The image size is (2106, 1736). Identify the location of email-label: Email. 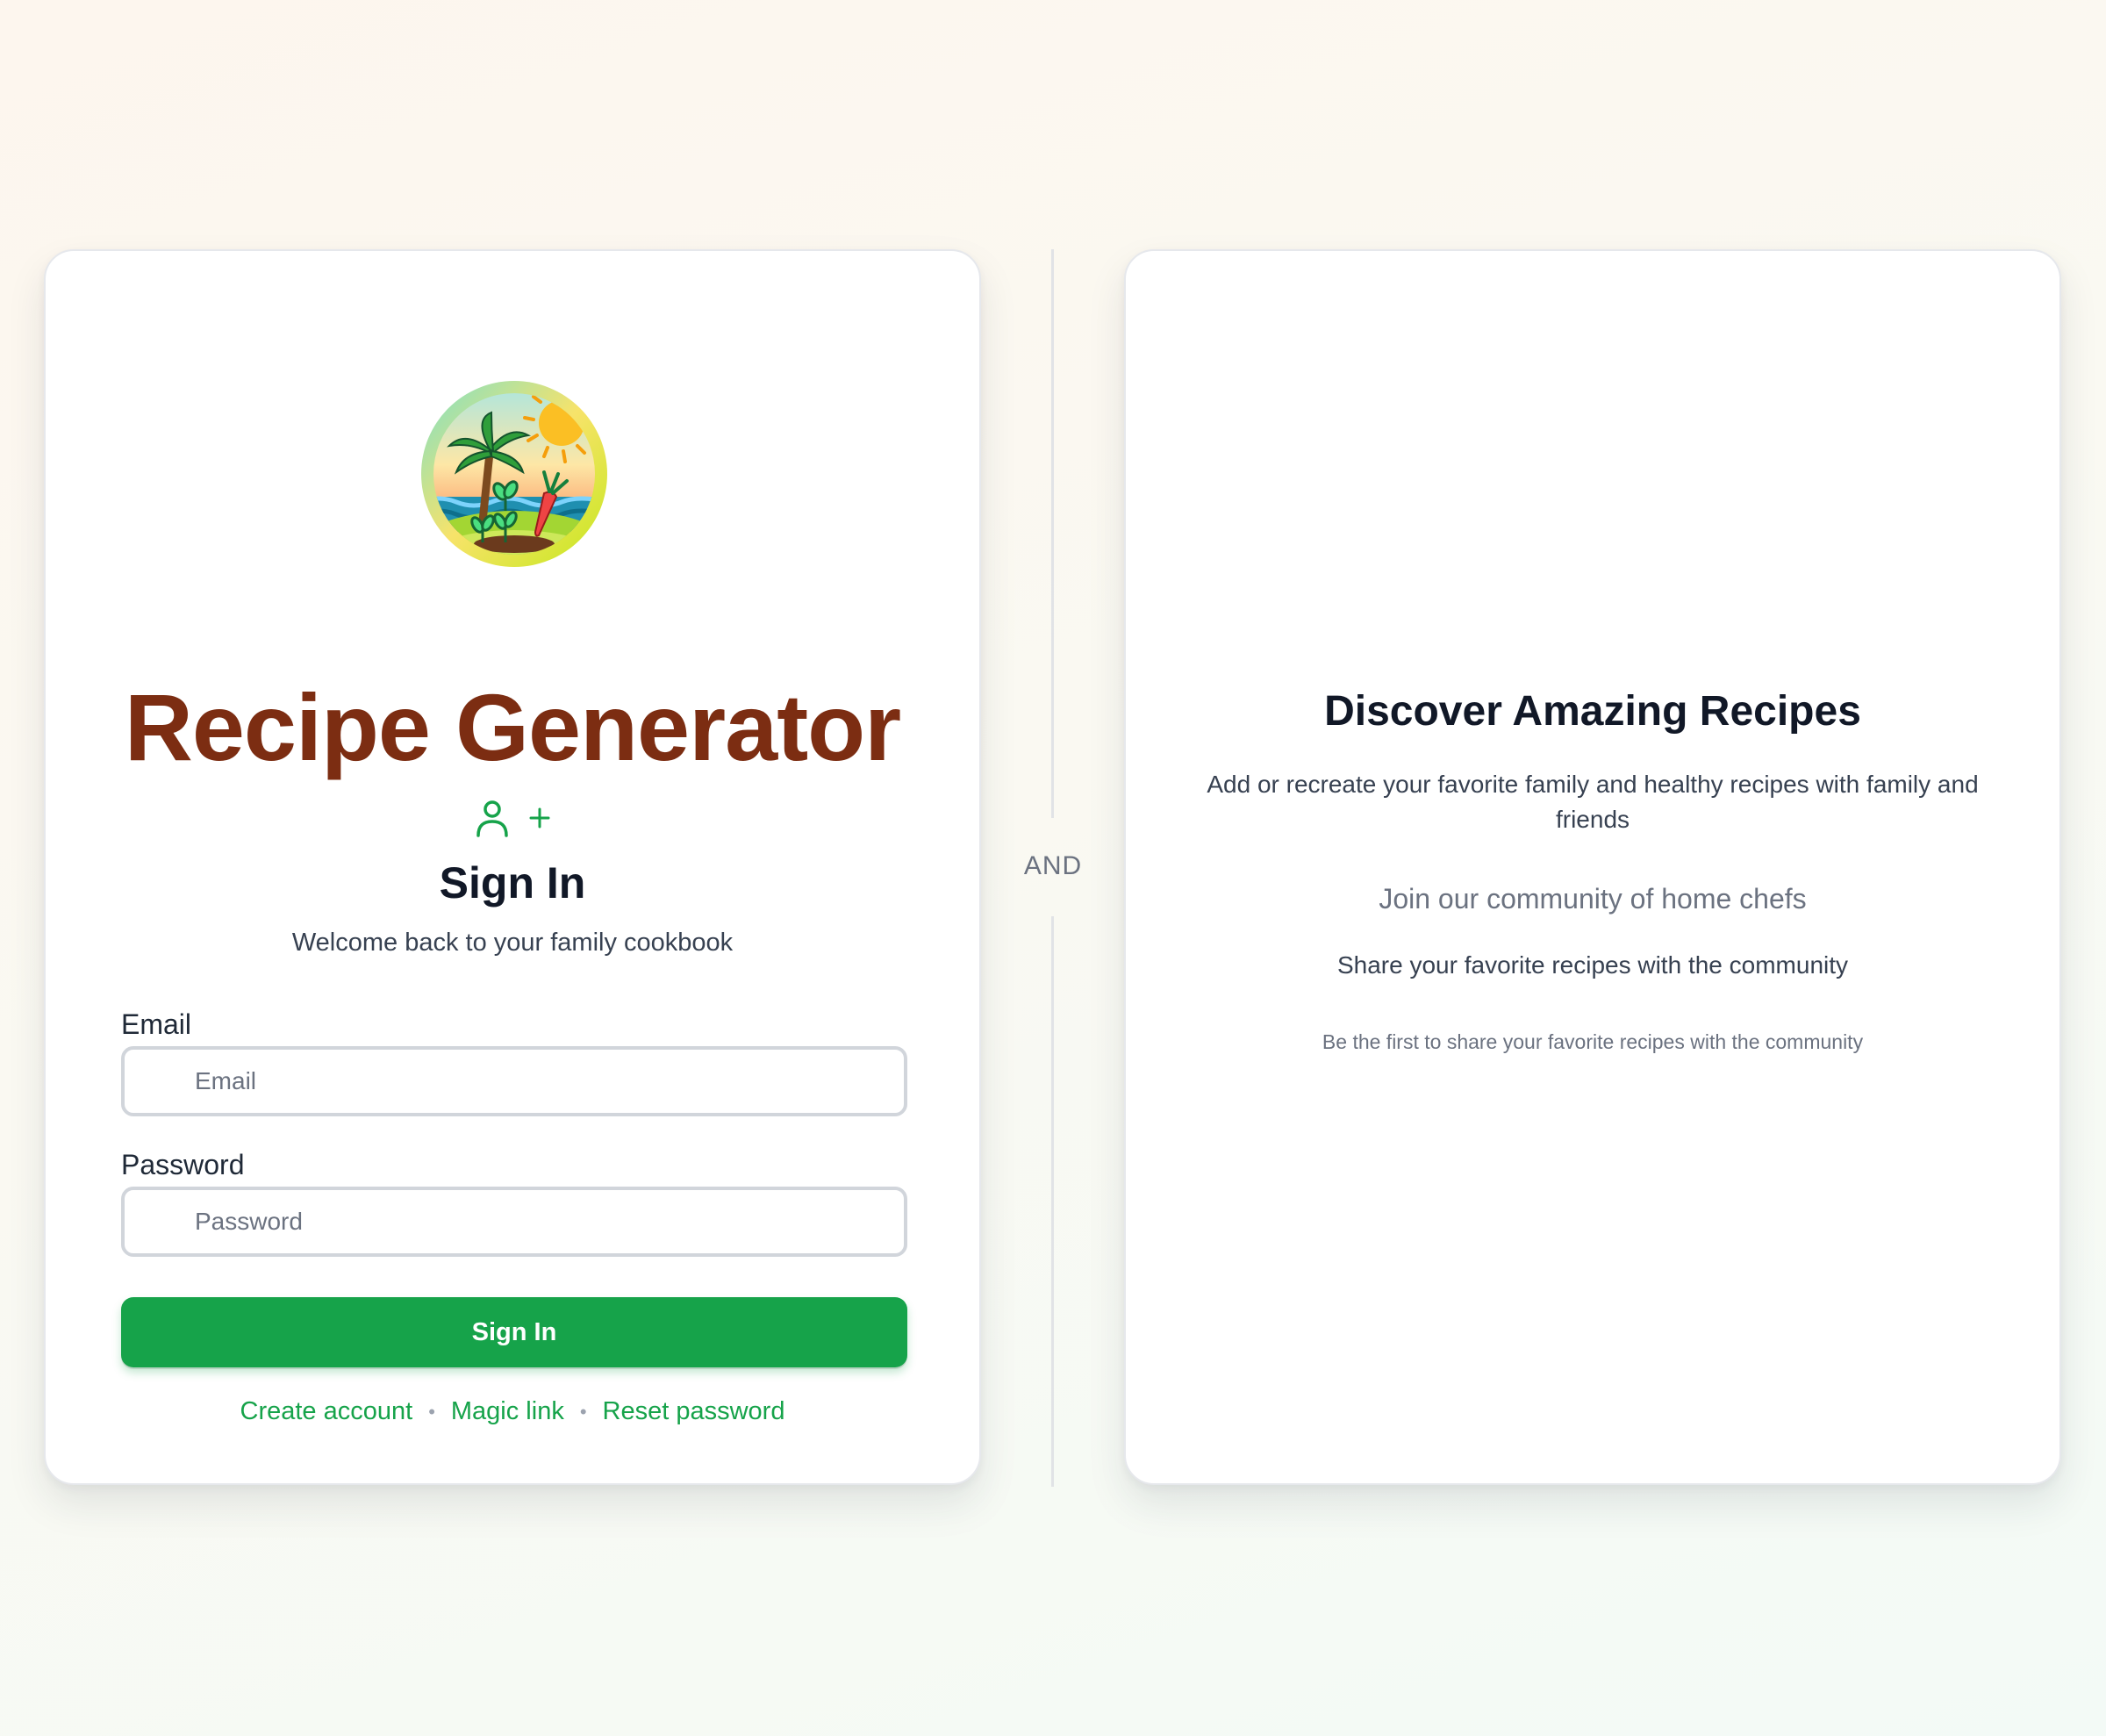
(156, 1024).